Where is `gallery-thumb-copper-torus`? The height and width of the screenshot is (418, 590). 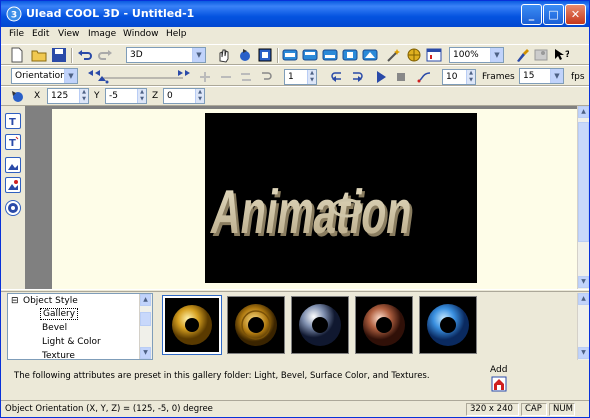
gallery-thumb-copper-torus is located at coordinates (384, 325).